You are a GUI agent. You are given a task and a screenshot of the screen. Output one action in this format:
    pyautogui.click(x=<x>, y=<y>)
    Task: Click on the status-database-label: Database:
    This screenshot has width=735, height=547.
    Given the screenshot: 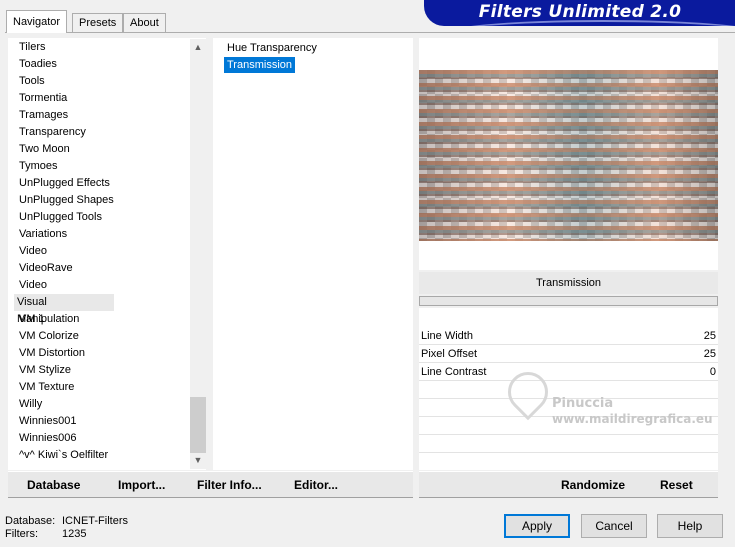 What is the action you would take?
    pyautogui.click(x=30, y=521)
    